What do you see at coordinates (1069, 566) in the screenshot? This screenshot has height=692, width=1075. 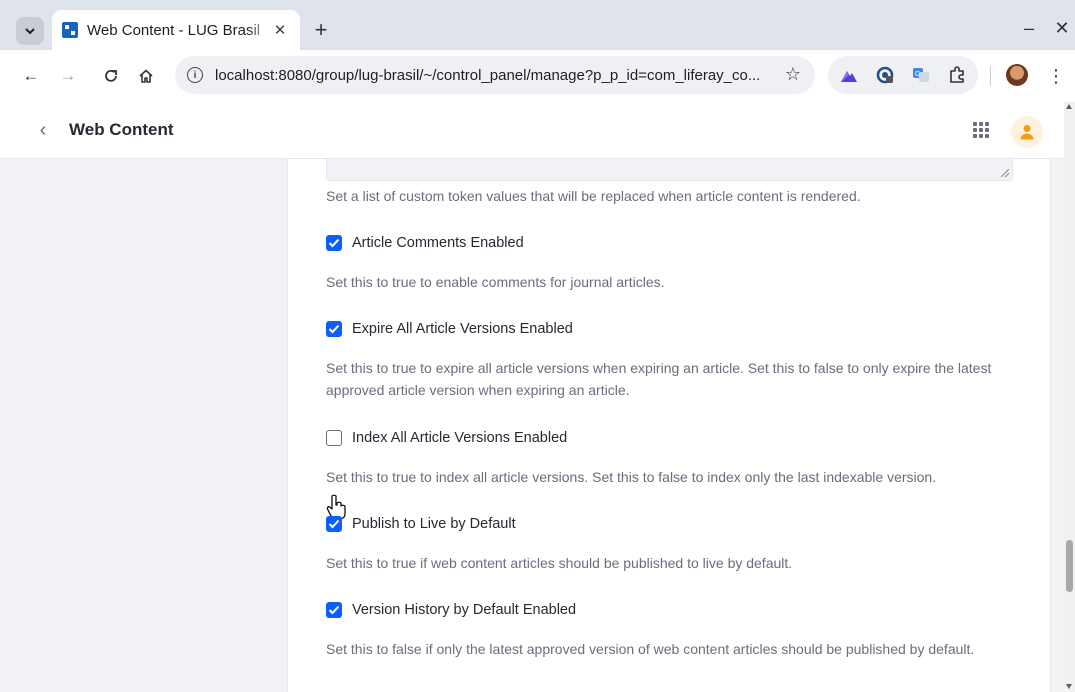 I see `scroll-thumb` at bounding box center [1069, 566].